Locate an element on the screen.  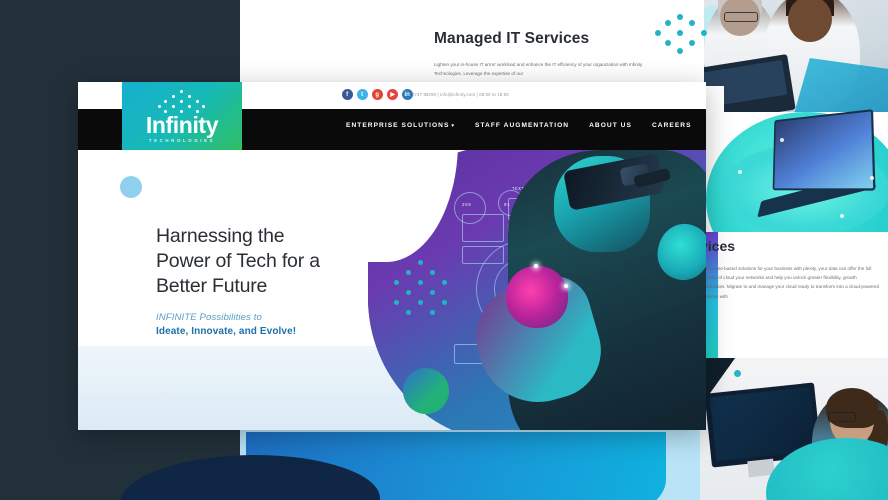
chevron-down-icon: ▾ is located at coordinates (453, 126).